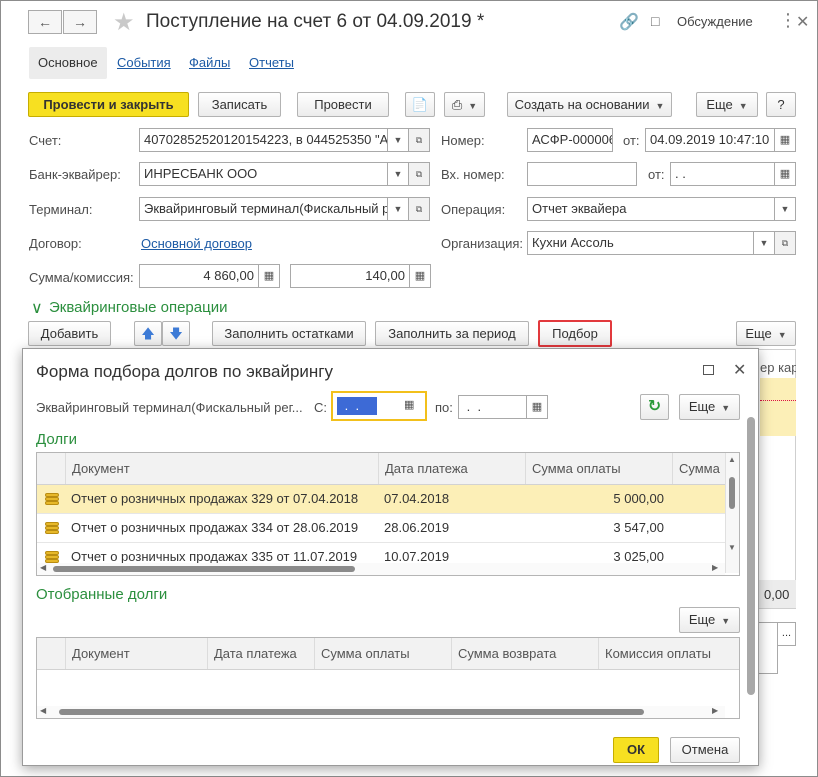 This screenshot has height=777, width=818. Describe the element at coordinates (492, 407) in the screenshot. I see `to-date-field: . .` at that location.